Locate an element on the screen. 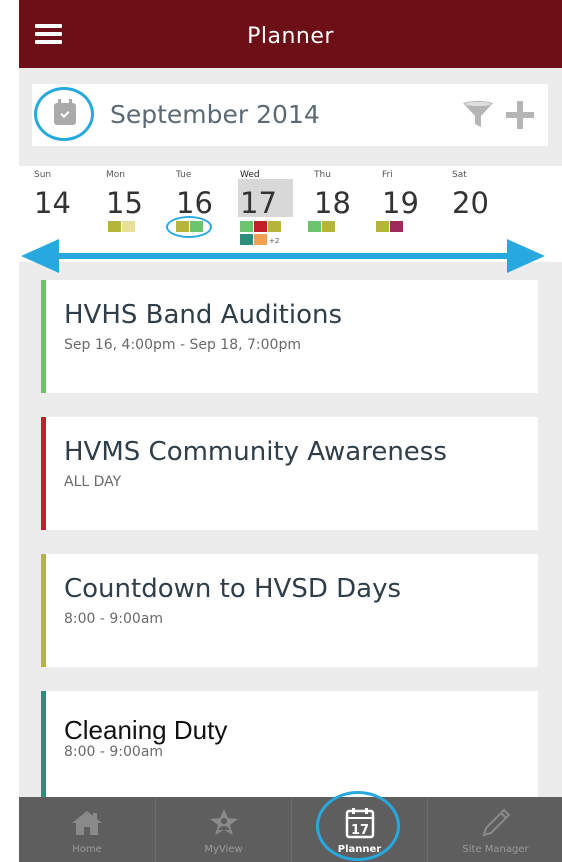 The width and height of the screenshot is (562, 862). day-number: 17 is located at coordinates (258, 203).